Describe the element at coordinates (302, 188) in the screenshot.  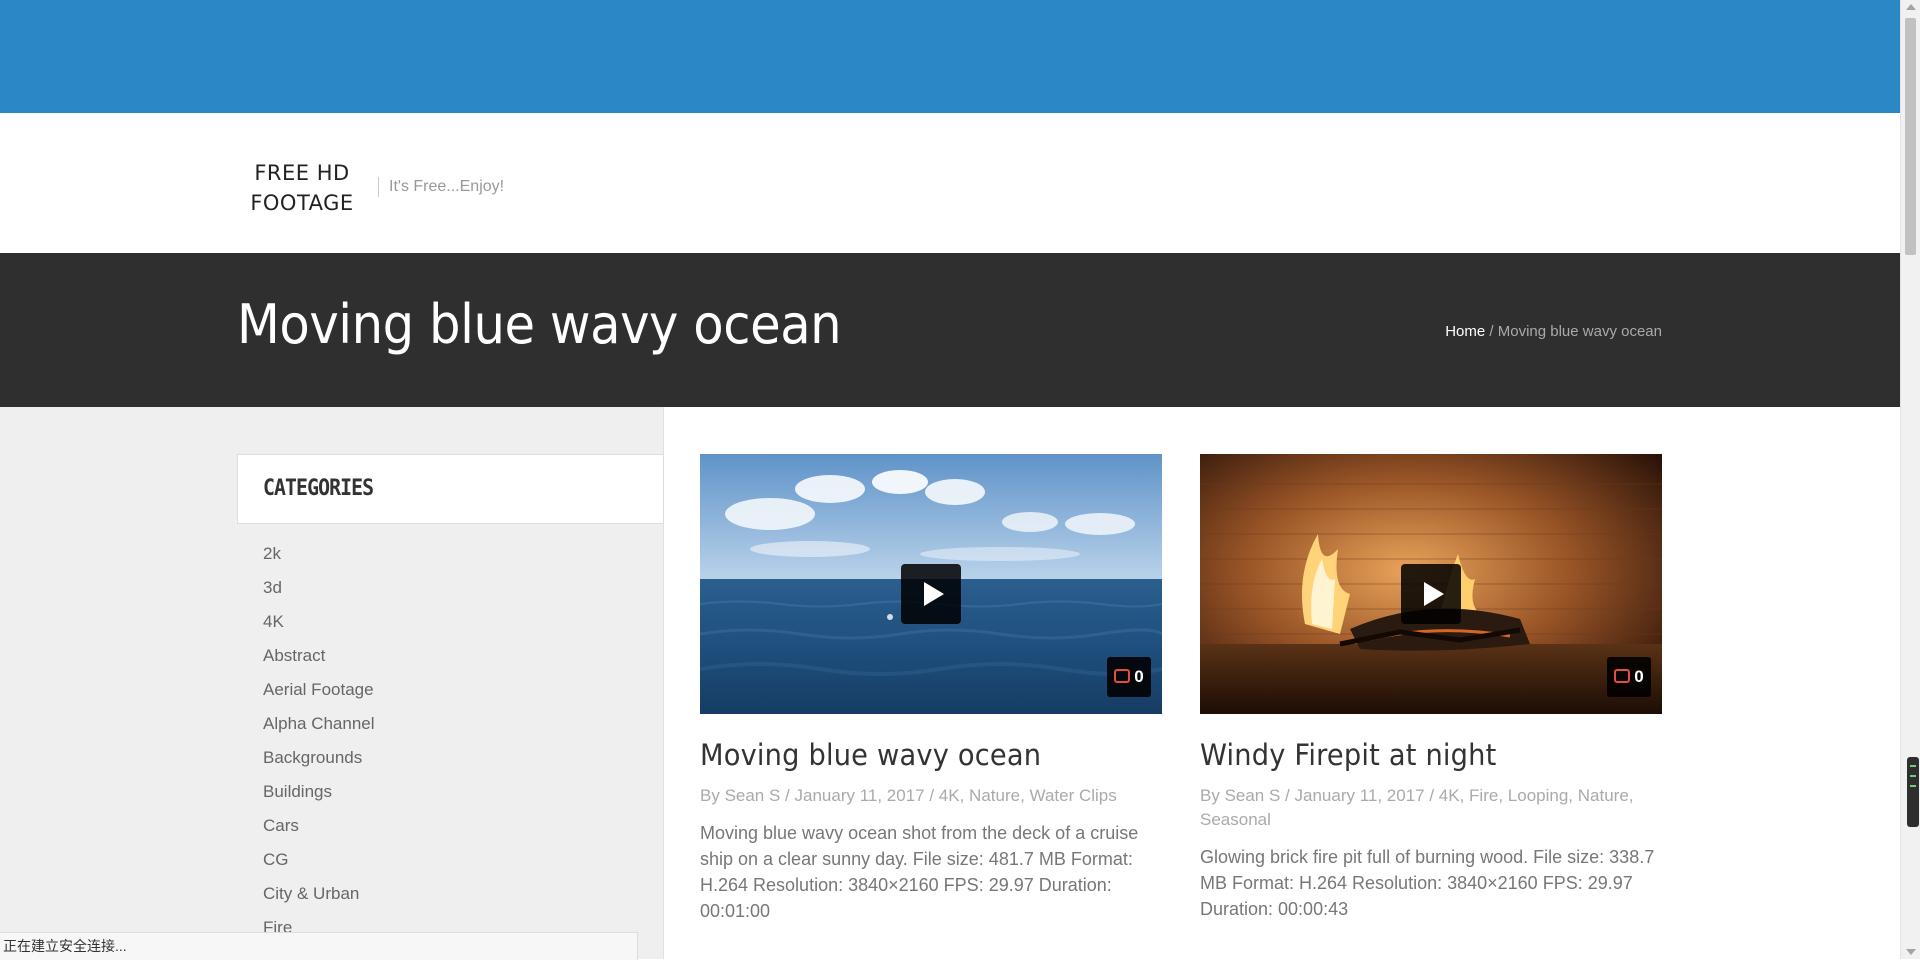
I see `site-logo: FREE HD FOOTAGE` at that location.